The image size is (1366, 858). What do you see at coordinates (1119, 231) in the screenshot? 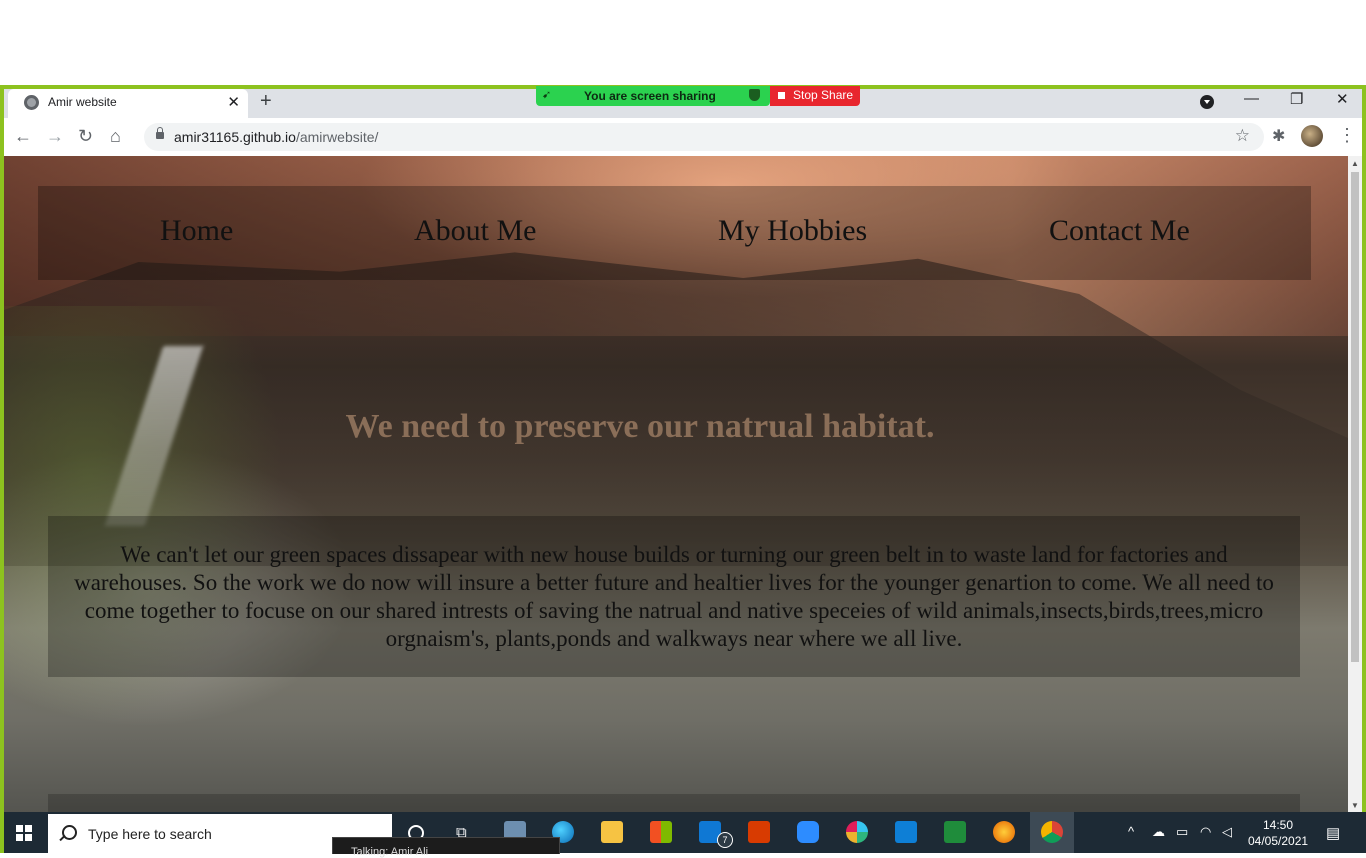
I see `nav-contact-me: Contact Me` at bounding box center [1119, 231].